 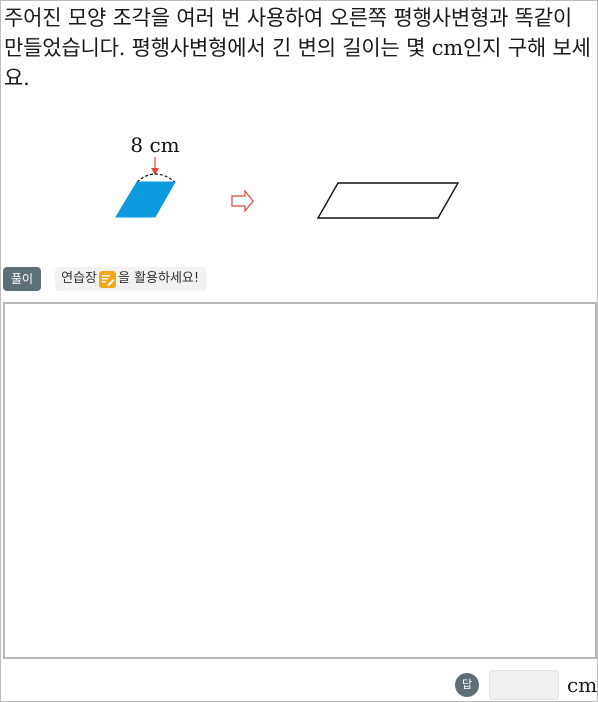 What do you see at coordinates (582, 685) in the screenshot?
I see `answer-unit: cm` at bounding box center [582, 685].